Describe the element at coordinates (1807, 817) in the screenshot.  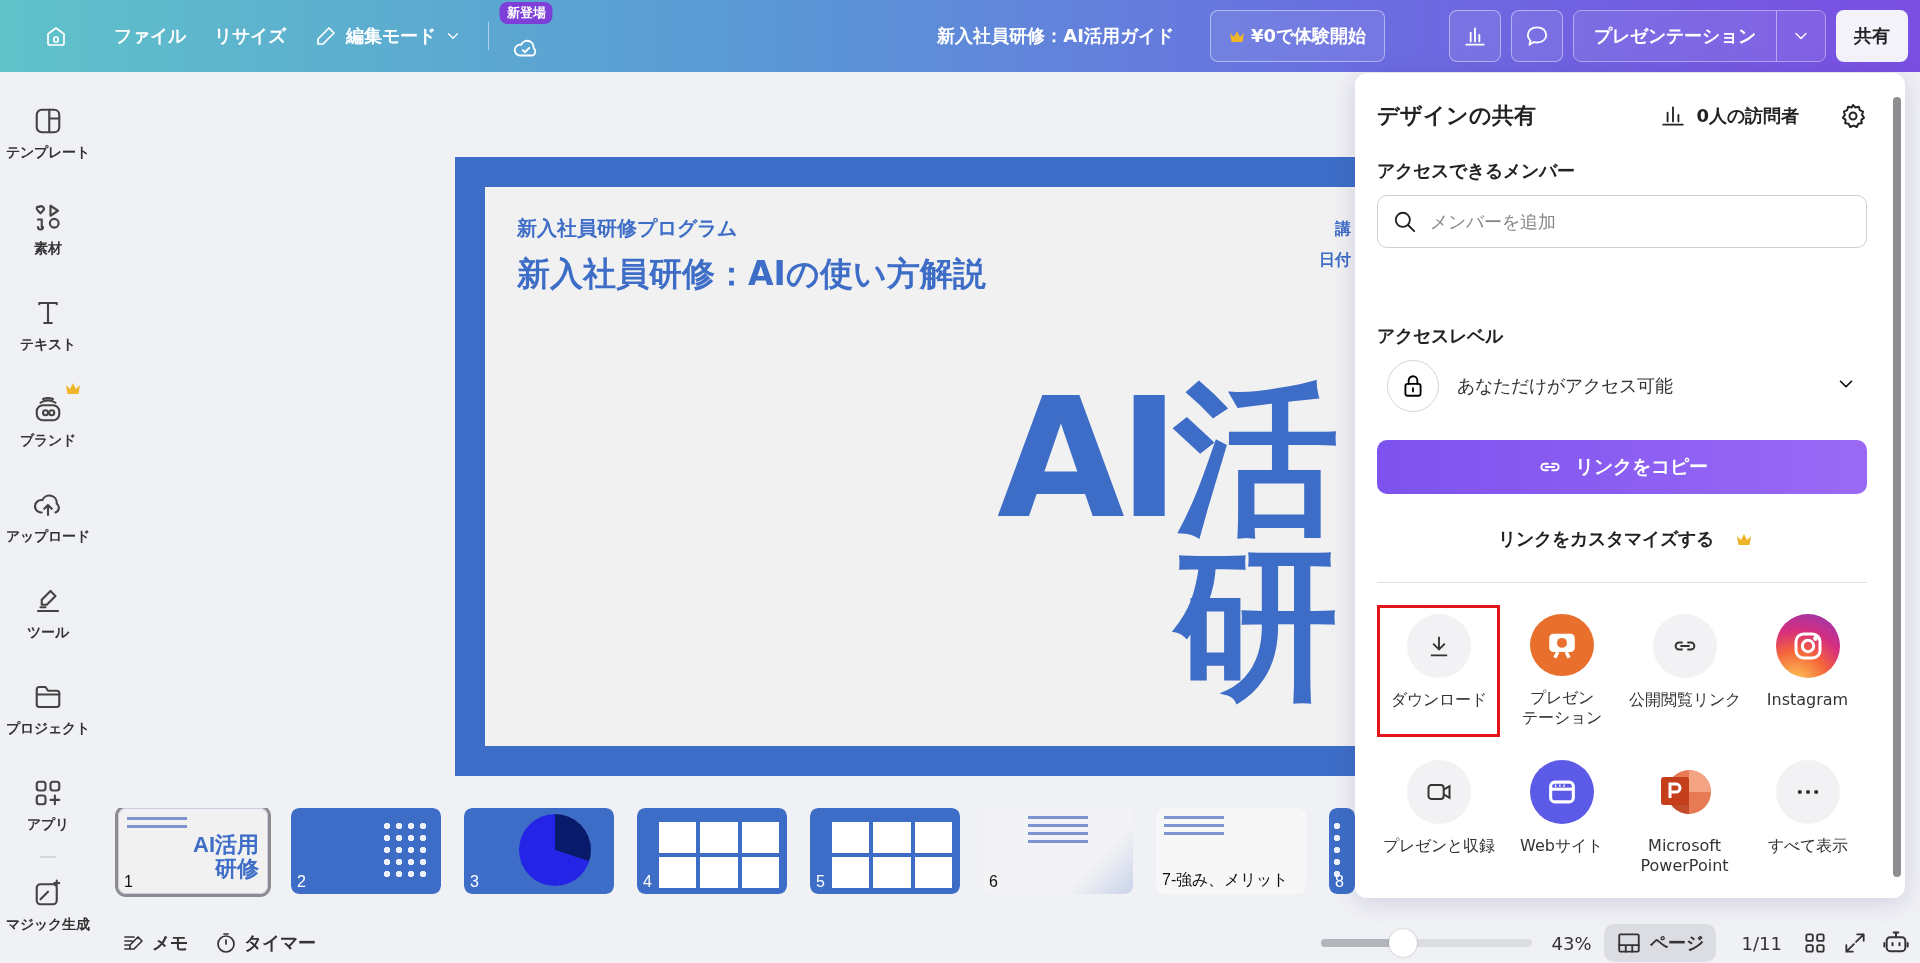
I see `share-option: すべて表示` at that location.